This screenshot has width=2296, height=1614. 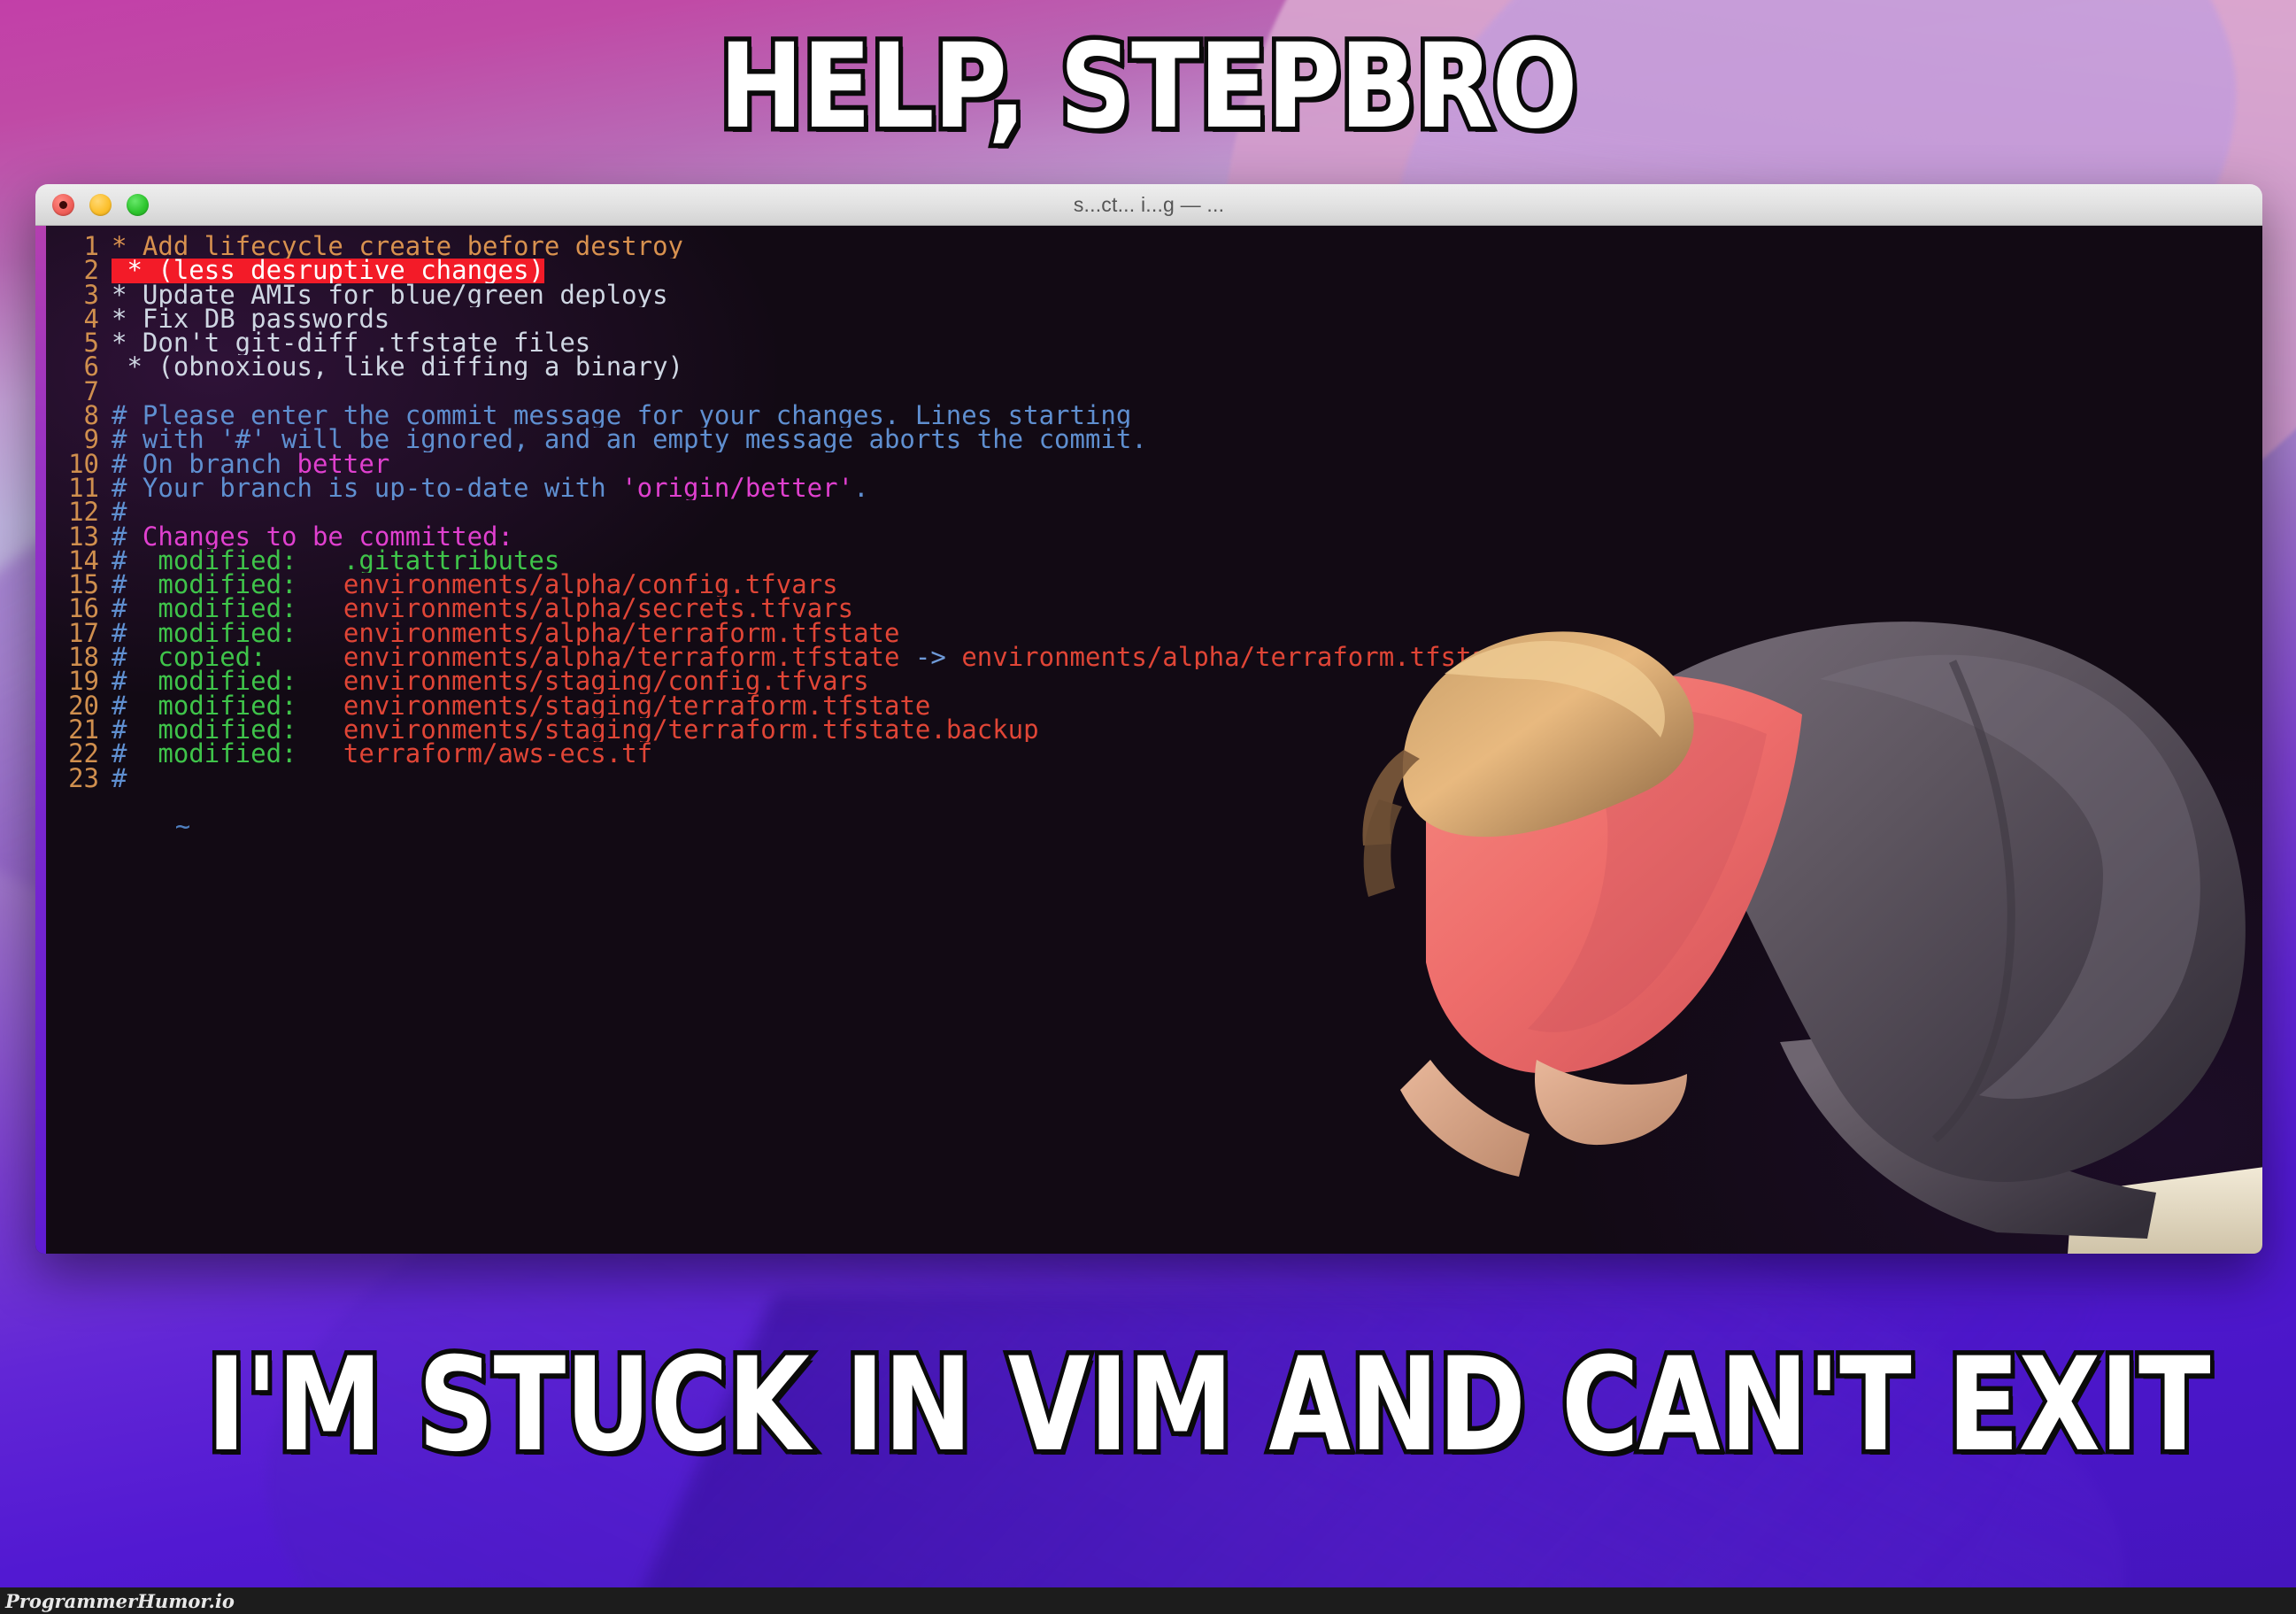 What do you see at coordinates (91, 246) in the screenshot?
I see `line-number: 1` at bounding box center [91, 246].